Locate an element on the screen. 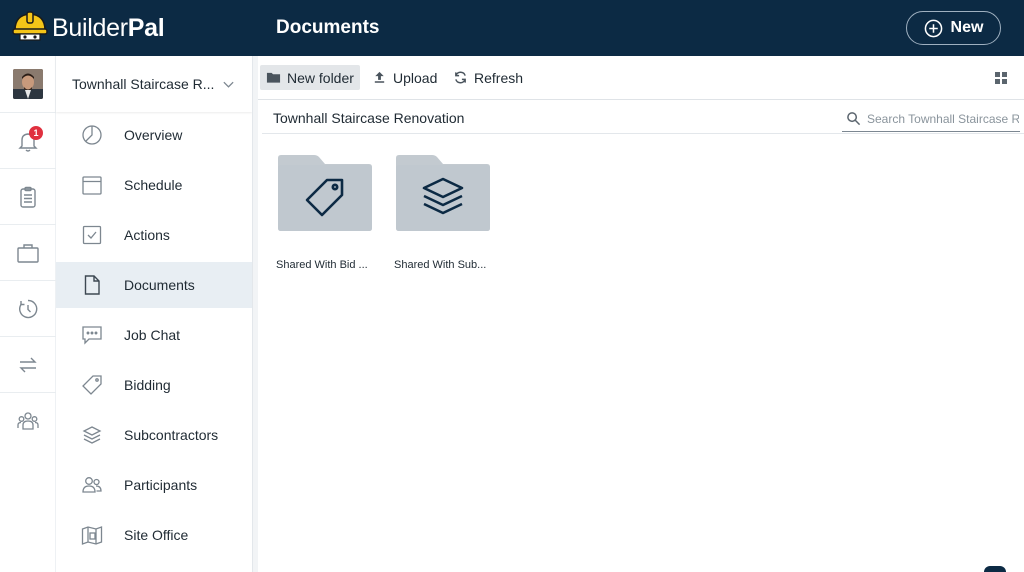  search-icon is located at coordinates (854, 119).